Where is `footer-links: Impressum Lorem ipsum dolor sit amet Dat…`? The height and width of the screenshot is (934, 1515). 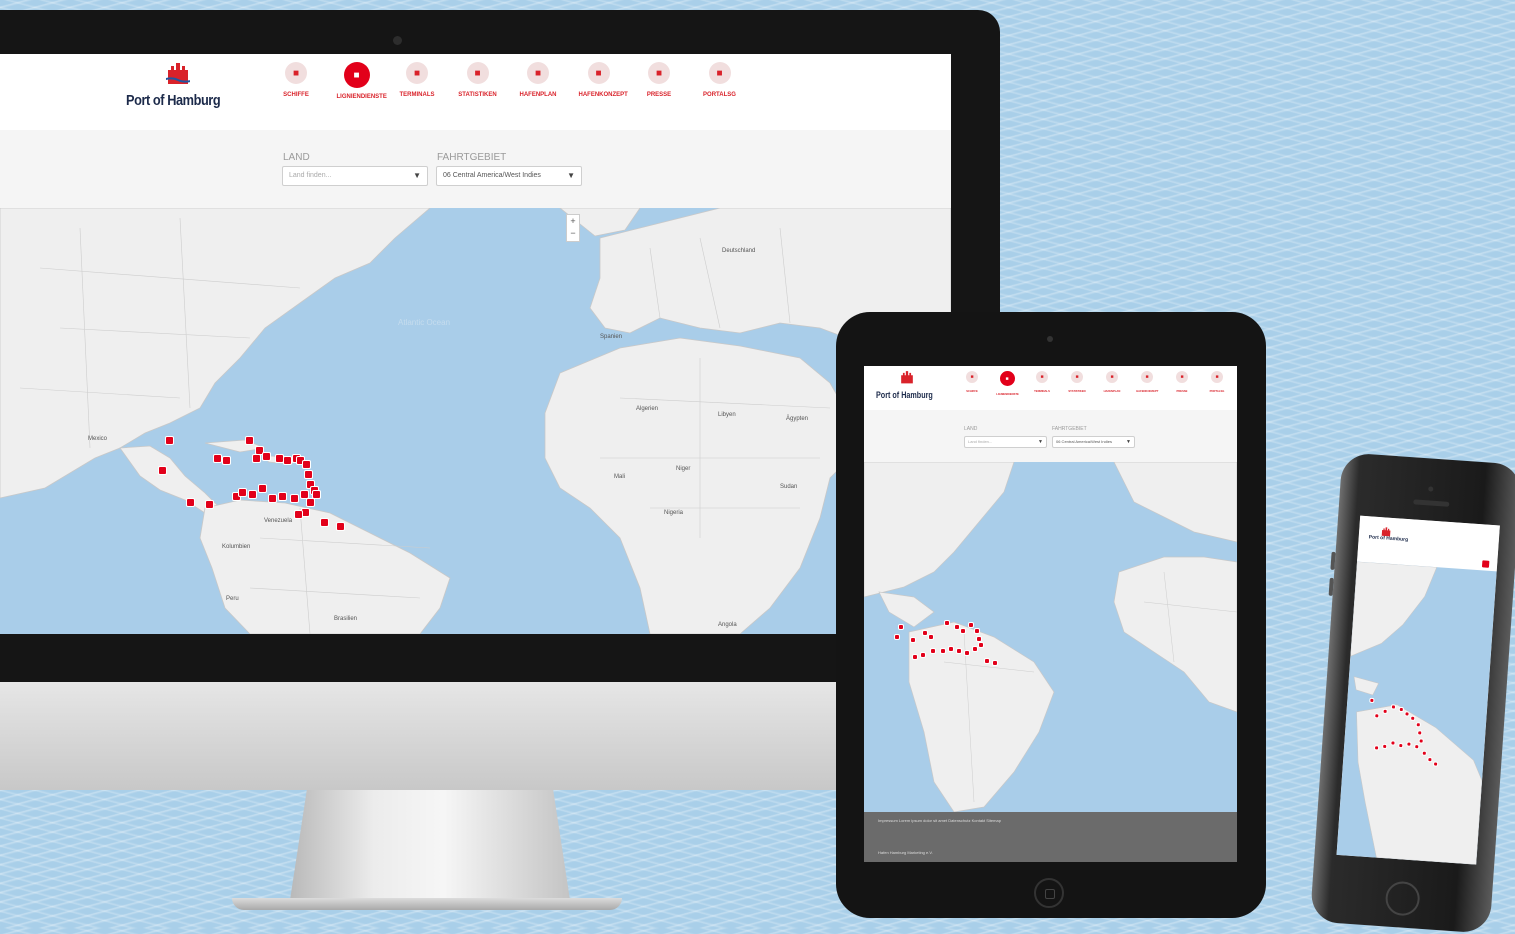
footer-links: Impressum Lorem ipsum dolor sit amet Dat… is located at coordinates (939, 820).